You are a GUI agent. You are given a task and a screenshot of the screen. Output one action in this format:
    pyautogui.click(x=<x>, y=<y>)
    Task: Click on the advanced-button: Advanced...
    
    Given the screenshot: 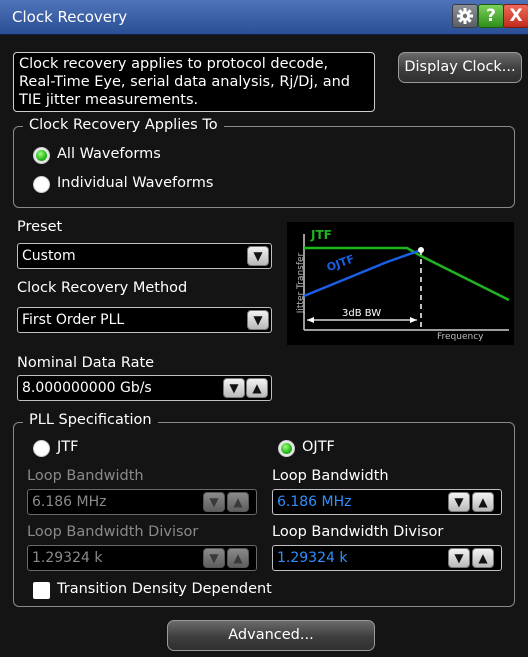 What is the action you would take?
    pyautogui.click(x=271, y=635)
    